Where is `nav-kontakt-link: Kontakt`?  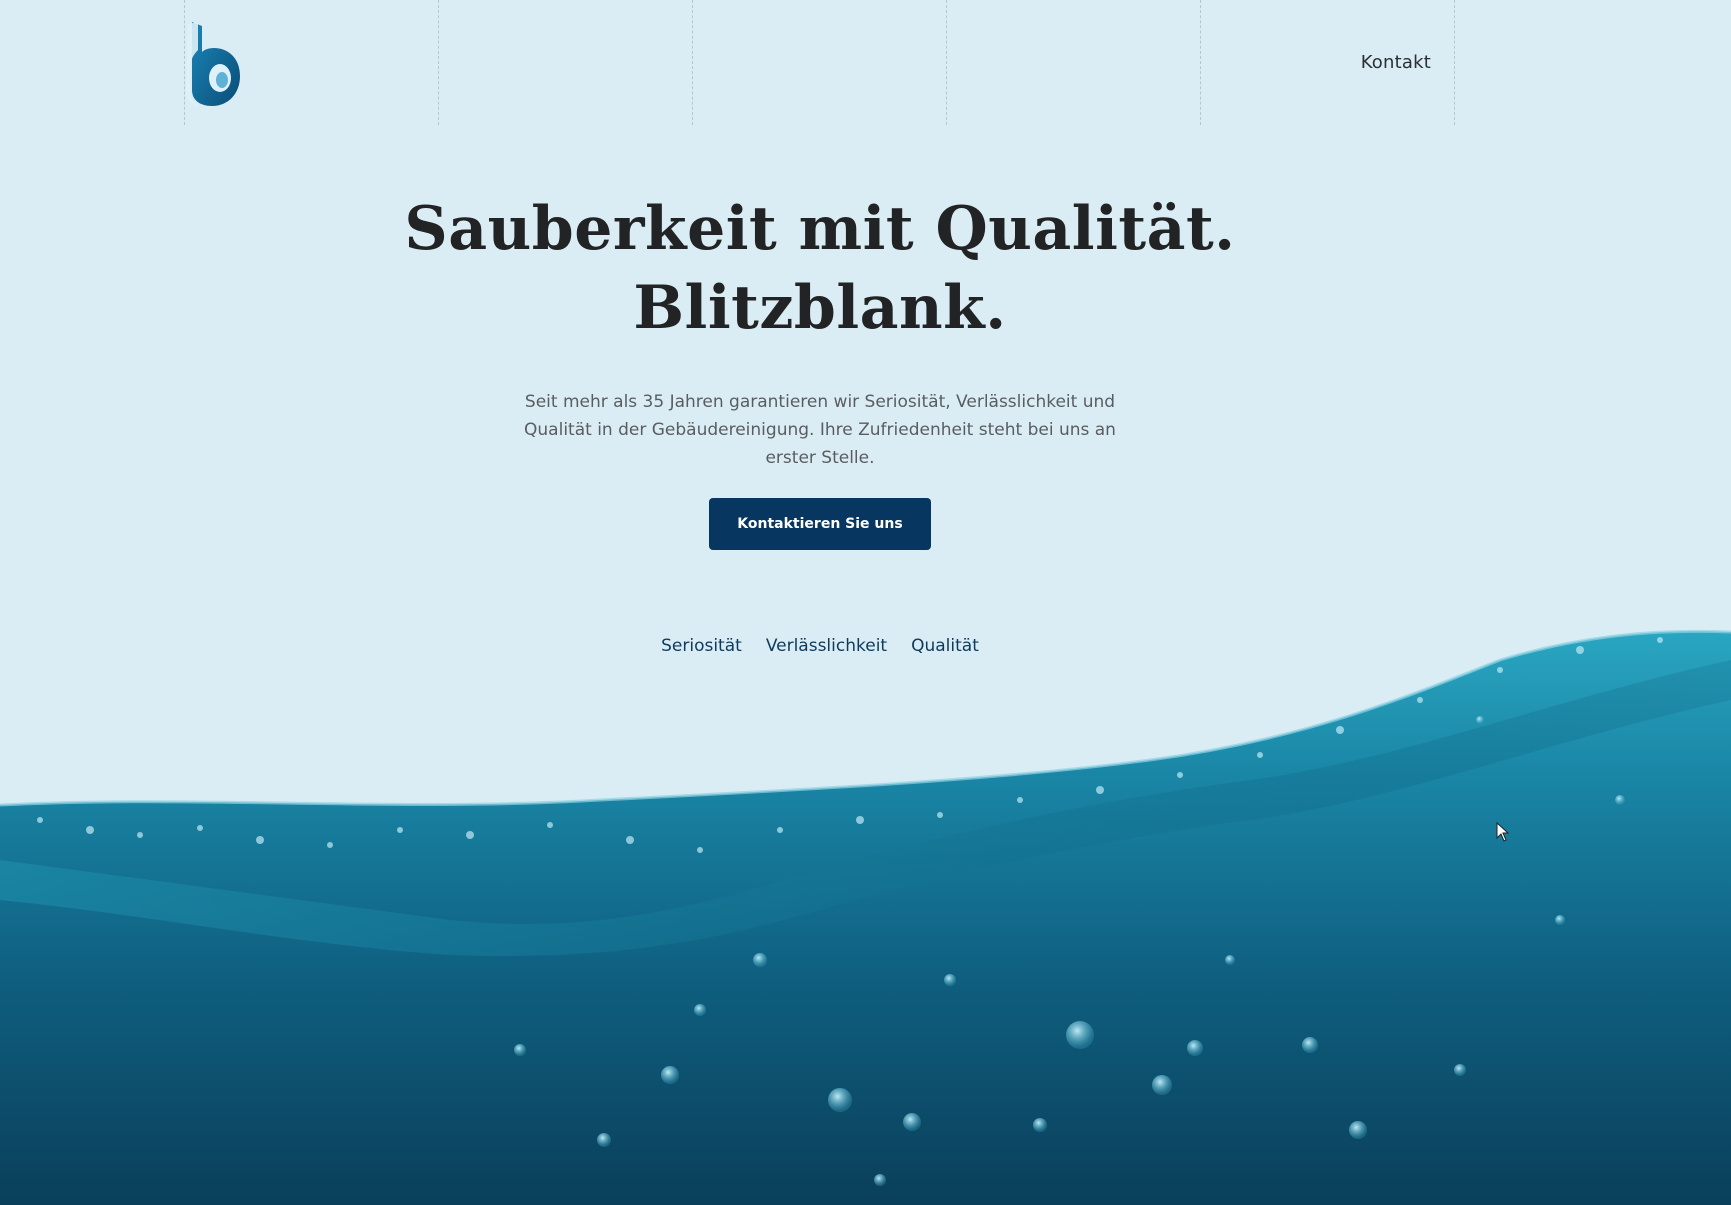
nav-kontakt-link: Kontakt is located at coordinates (1396, 62).